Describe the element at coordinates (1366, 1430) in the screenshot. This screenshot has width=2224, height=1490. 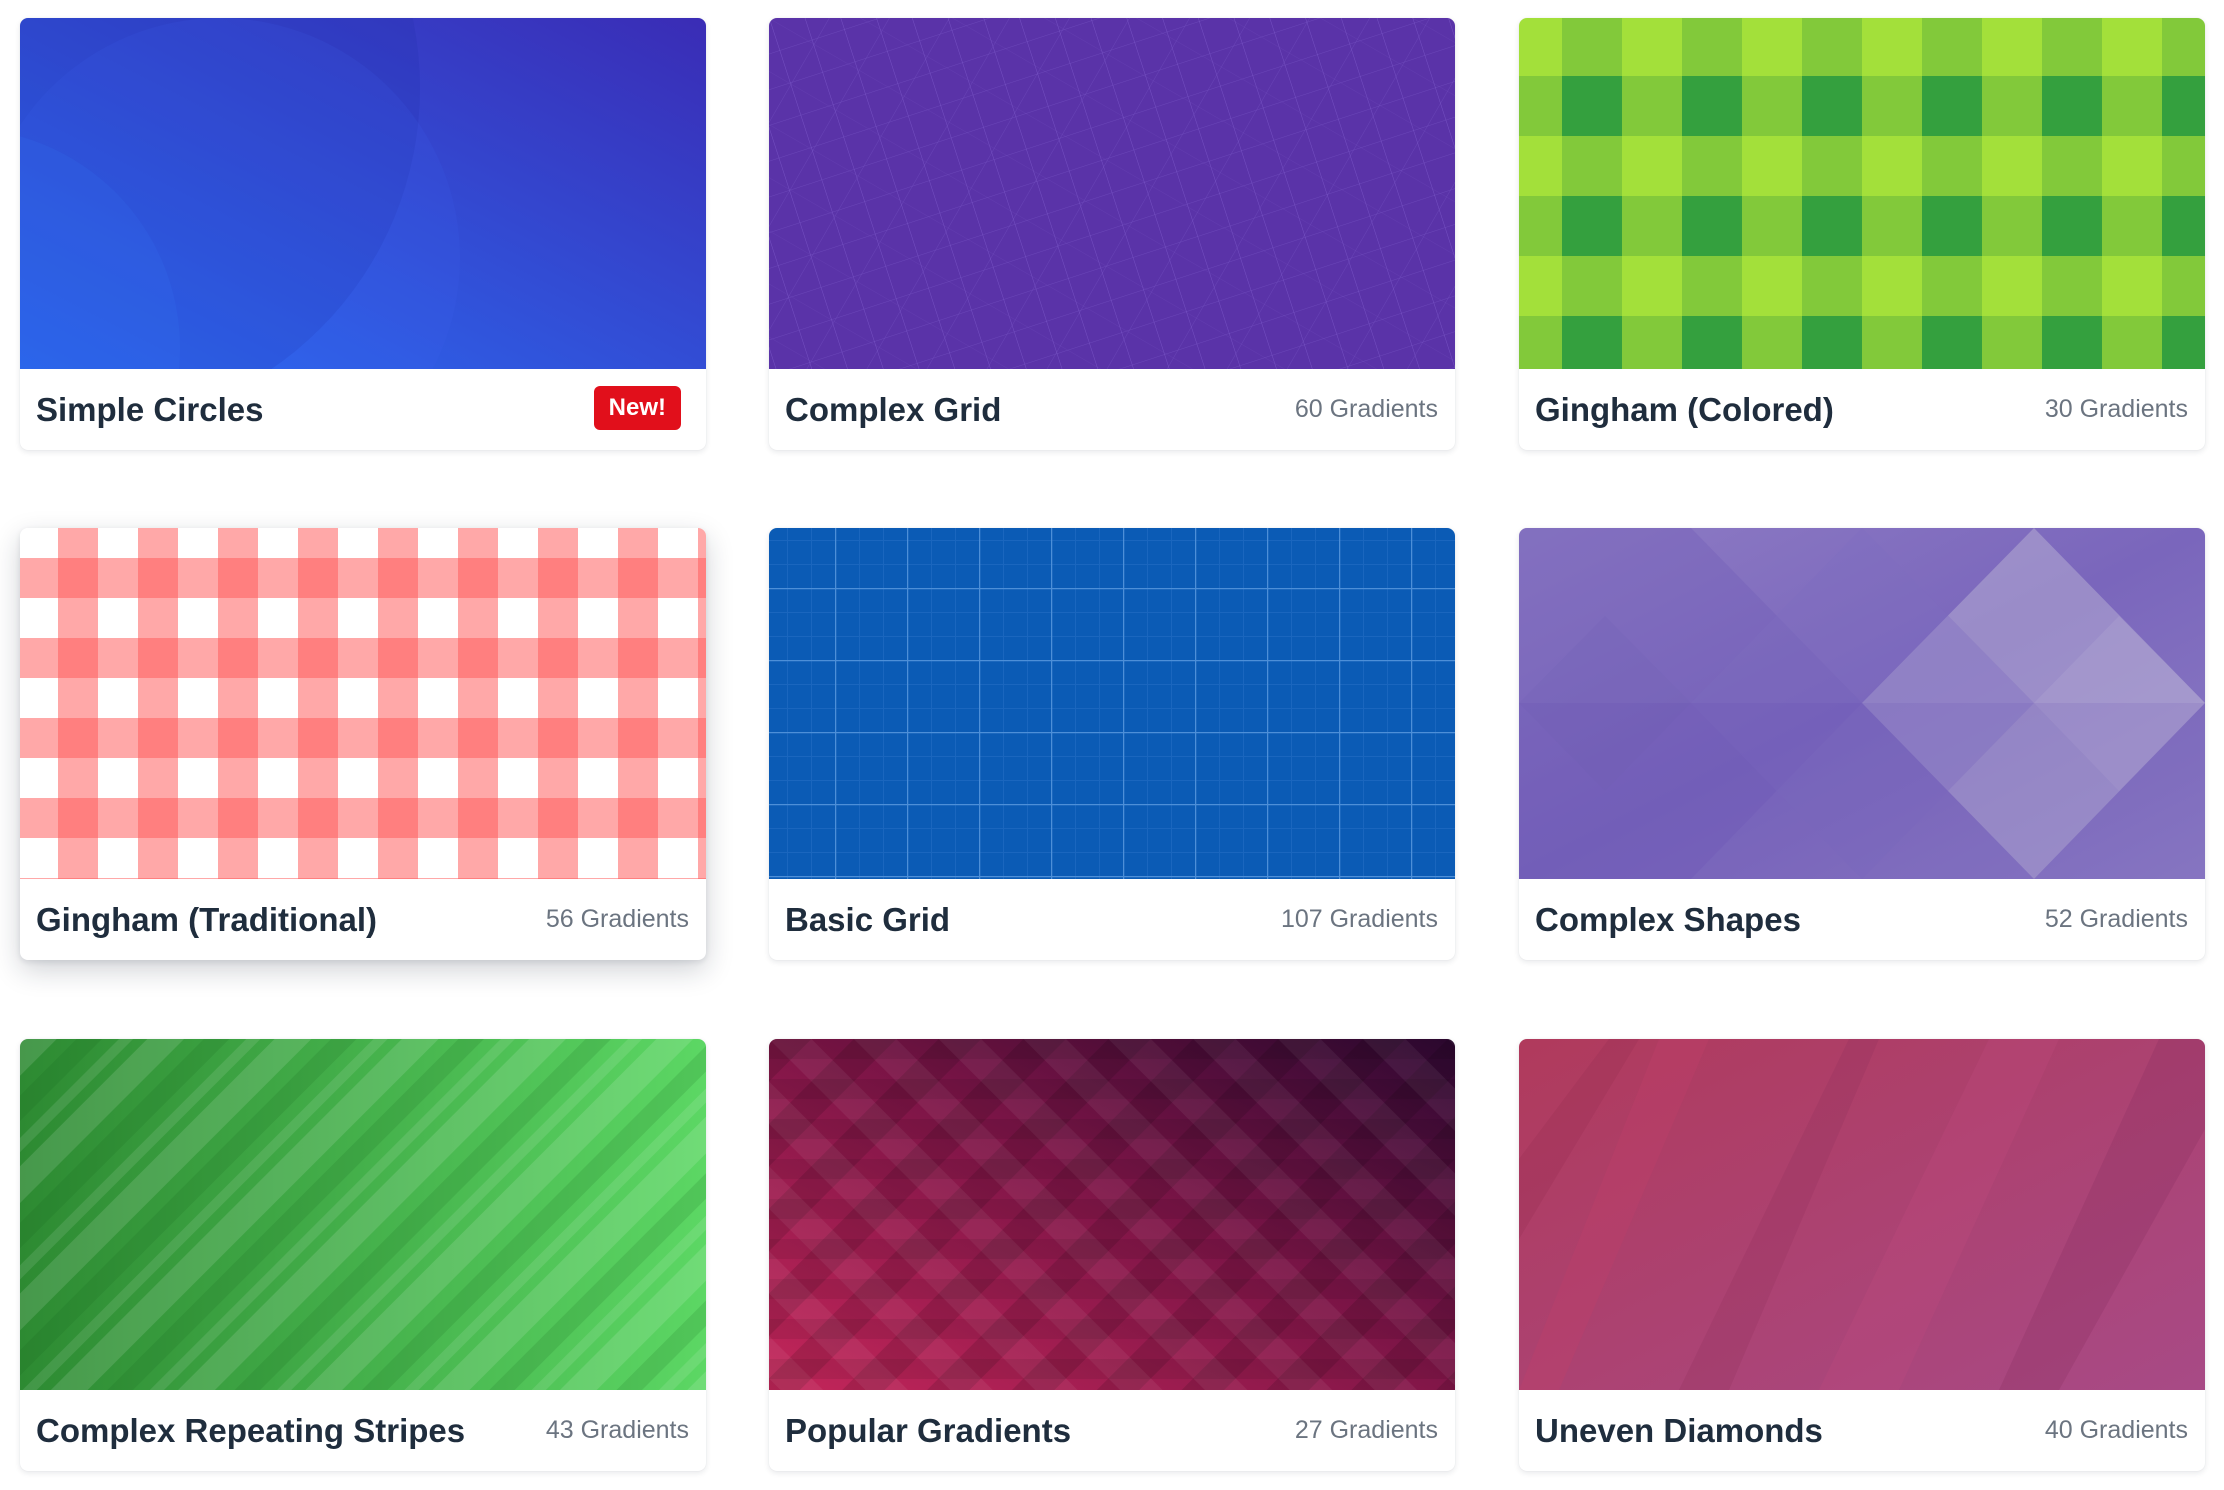
I see `gradient-count: 27 Gradients` at that location.